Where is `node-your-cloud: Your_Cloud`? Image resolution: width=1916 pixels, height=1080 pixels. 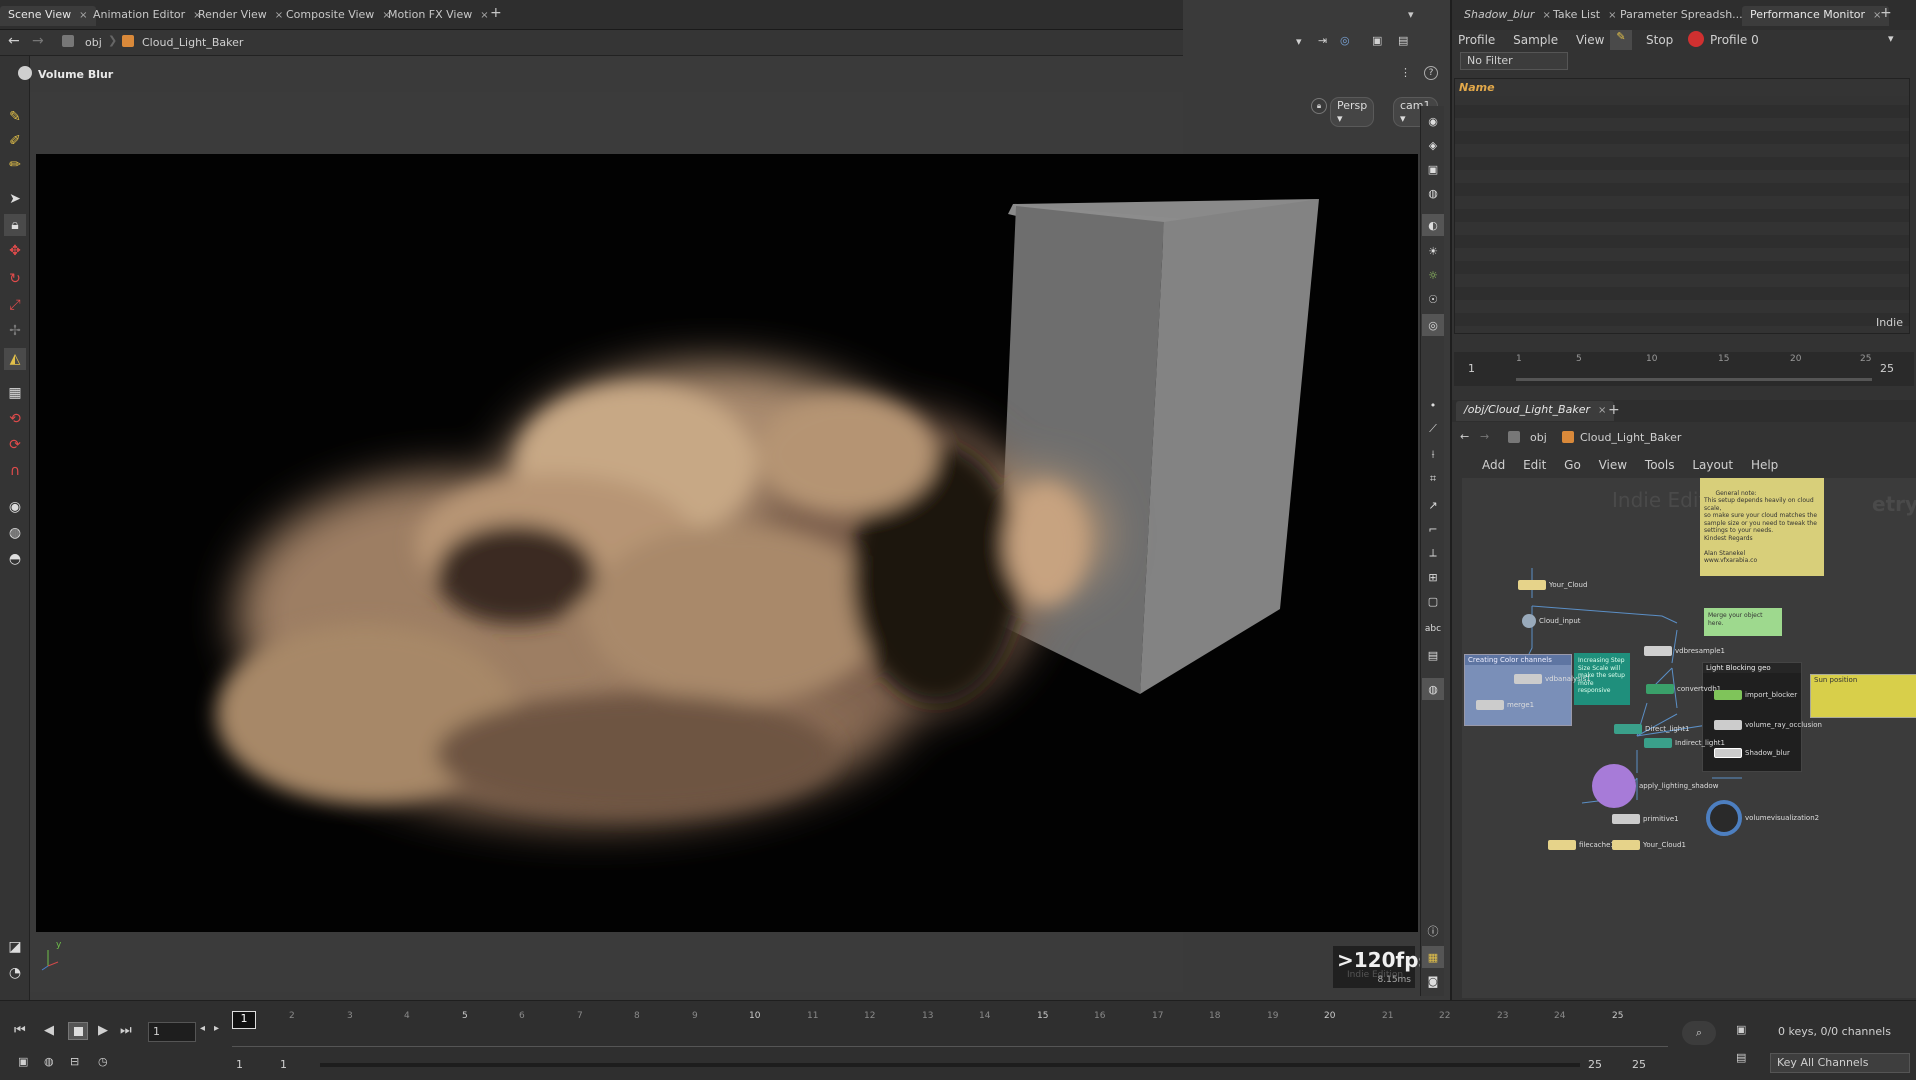 node-your-cloud: Your_Cloud is located at coordinates (1552, 585).